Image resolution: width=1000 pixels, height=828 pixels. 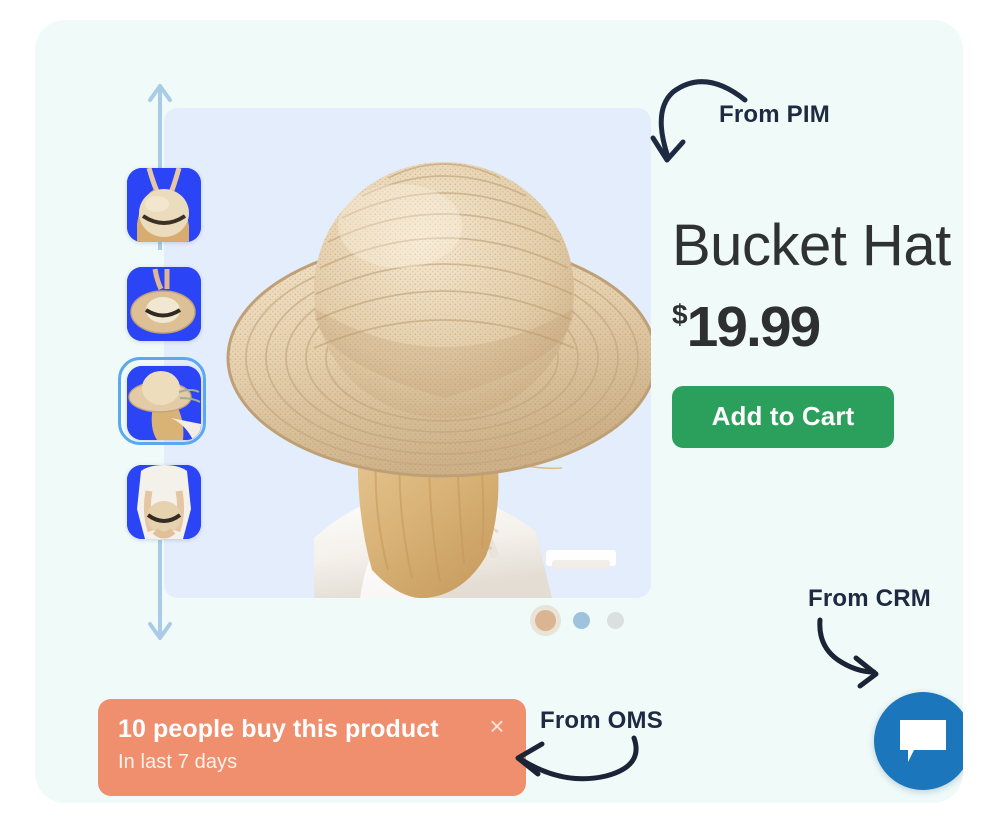 I want to click on thumb-2-art, so click(x=164, y=304).